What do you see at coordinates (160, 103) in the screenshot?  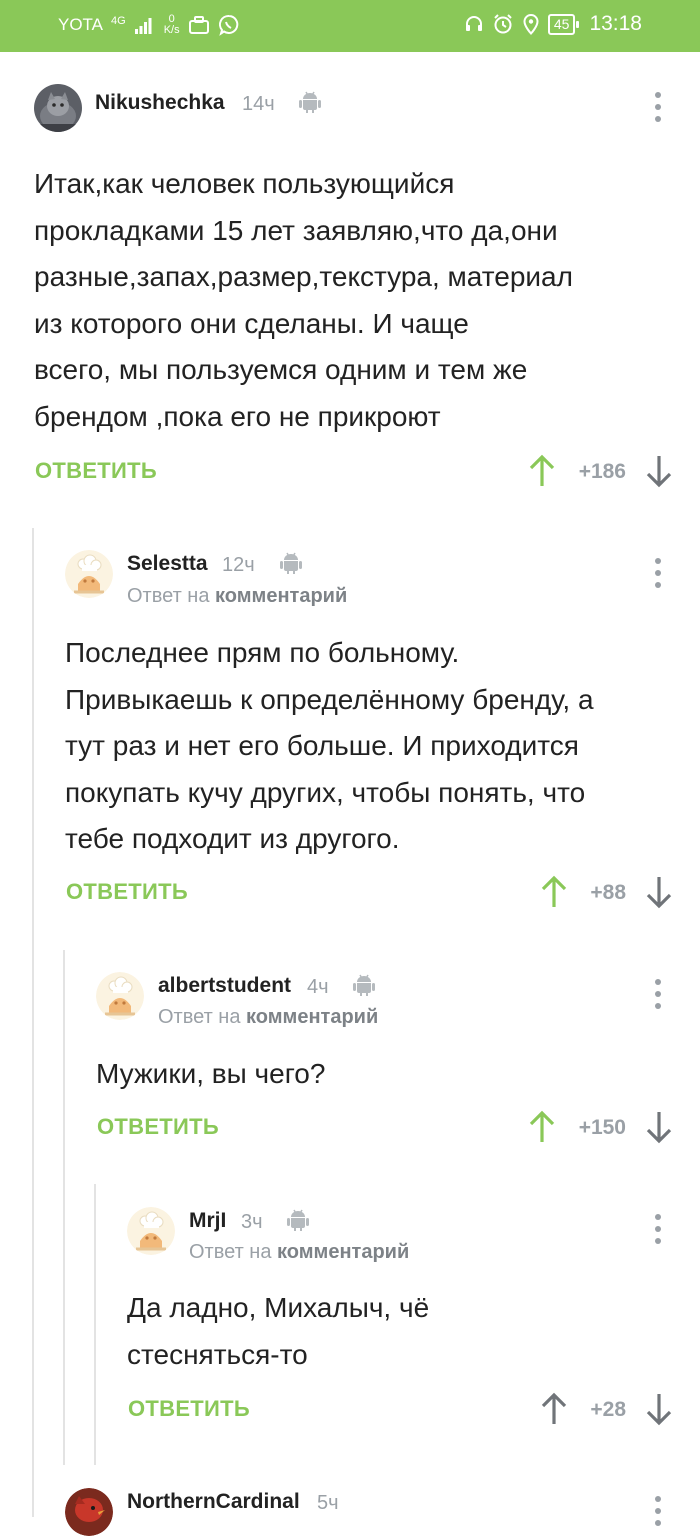 I see `username: Nikushechka` at bounding box center [160, 103].